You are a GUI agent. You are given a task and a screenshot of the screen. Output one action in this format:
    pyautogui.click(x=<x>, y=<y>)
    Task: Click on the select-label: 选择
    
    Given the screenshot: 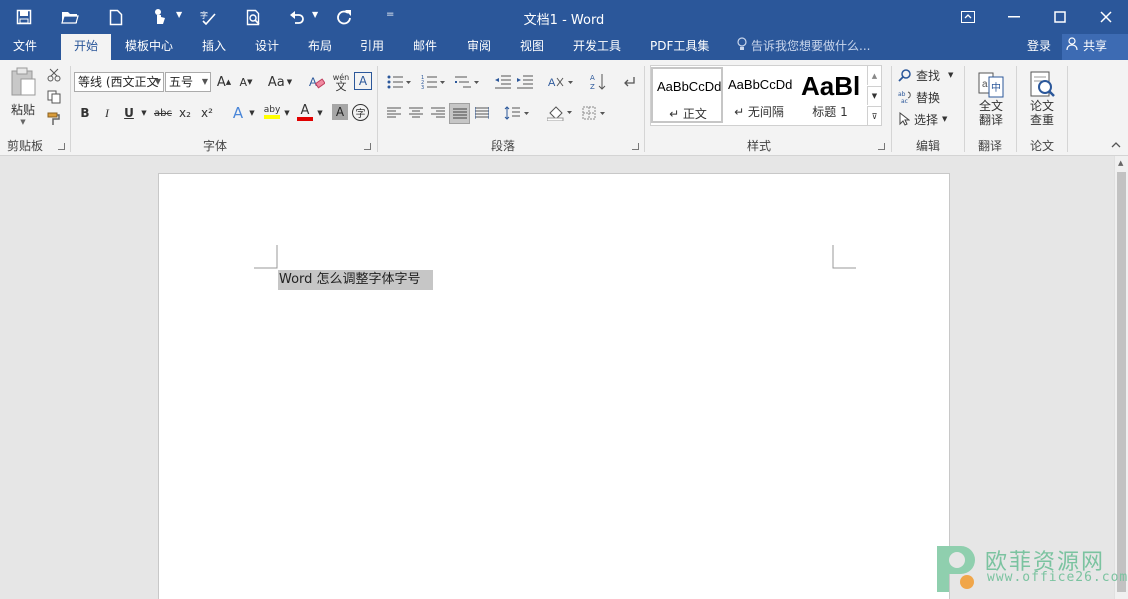 What is the action you would take?
    pyautogui.click(x=926, y=119)
    